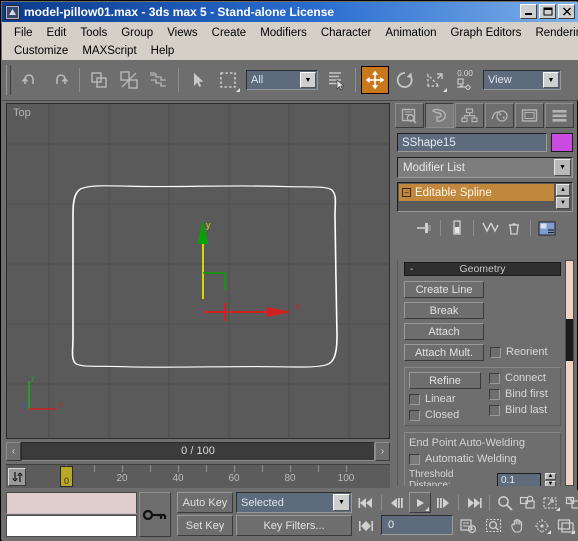 This screenshot has width=578, height=541. Describe the element at coordinates (109, 51) in the screenshot. I see `menu-maxscript: MAXScript` at that location.